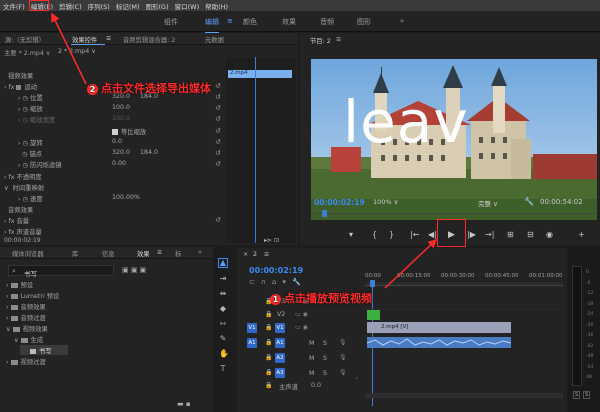 The width and height of the screenshot is (600, 412). Describe the element at coordinates (149, 88) in the screenshot. I see `annotation-step-2: 2 点击文件选择导出媒体` at that location.